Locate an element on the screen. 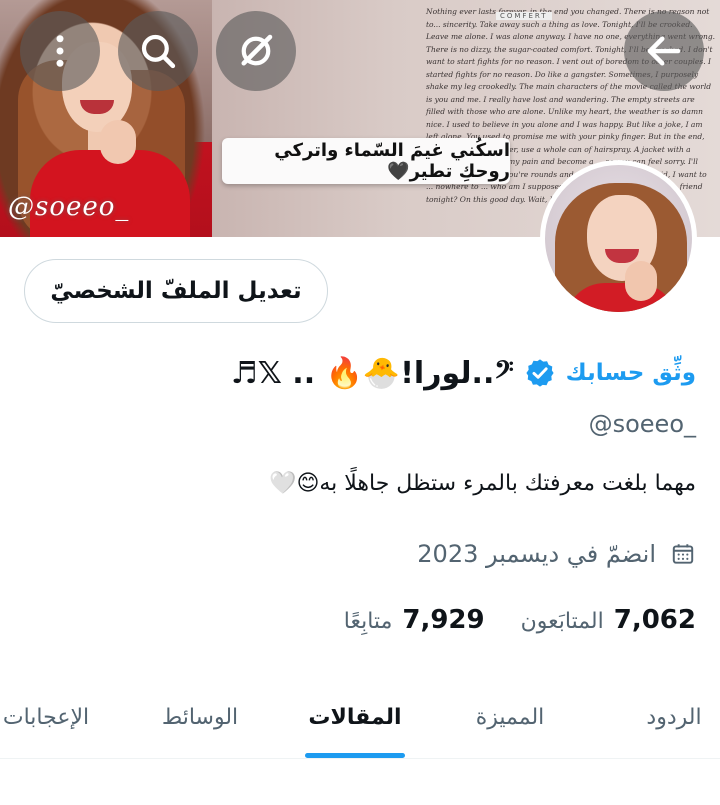 The image size is (720, 805). following-stat: 7,929 متابِعًا is located at coordinates (414, 620).